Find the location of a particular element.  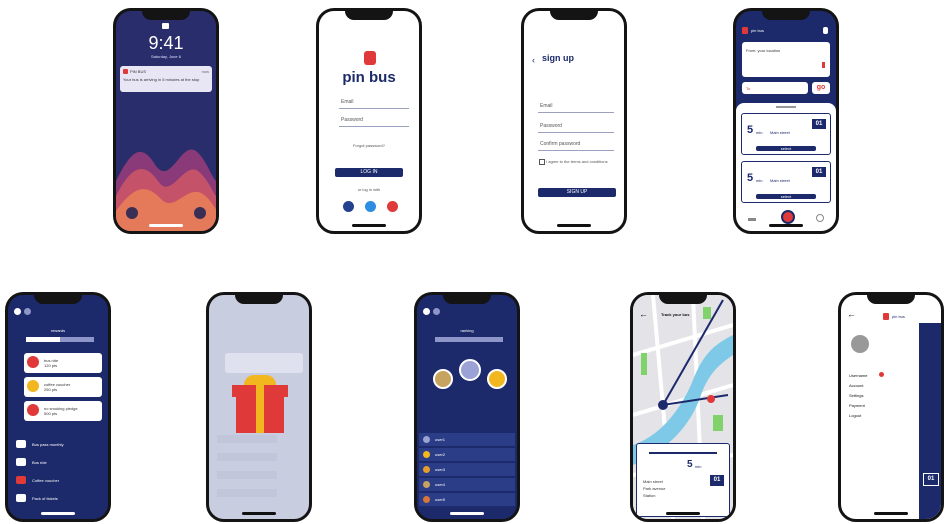

email-input: Email is located at coordinates (347, 102).